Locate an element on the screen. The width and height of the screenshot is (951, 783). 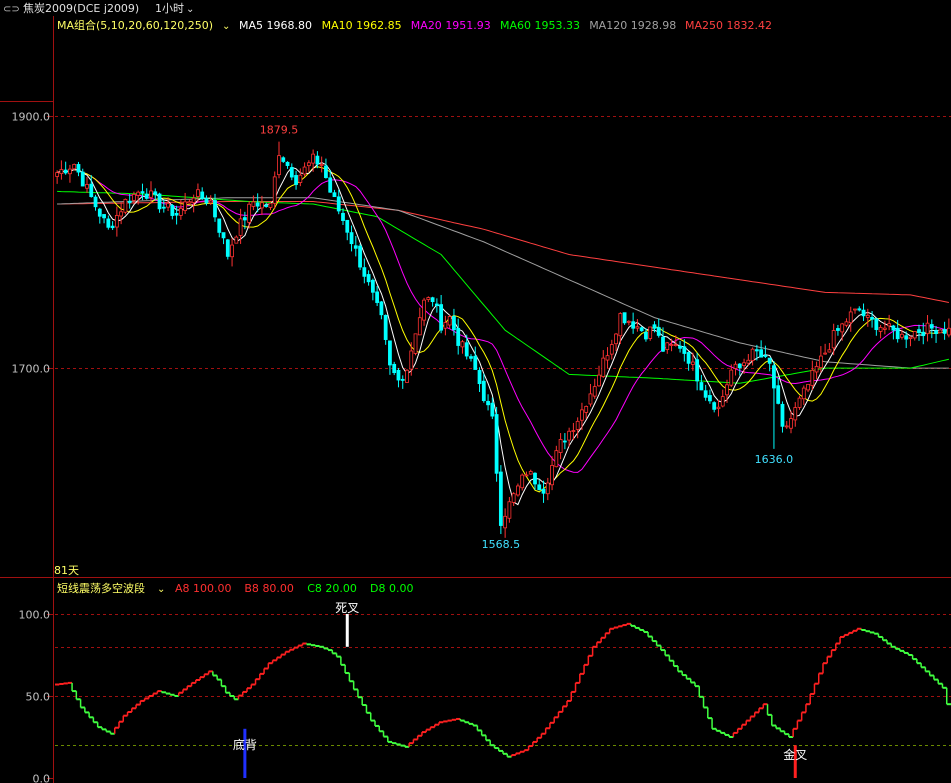
signal-marker: 底背 is located at coordinates (245, 753).